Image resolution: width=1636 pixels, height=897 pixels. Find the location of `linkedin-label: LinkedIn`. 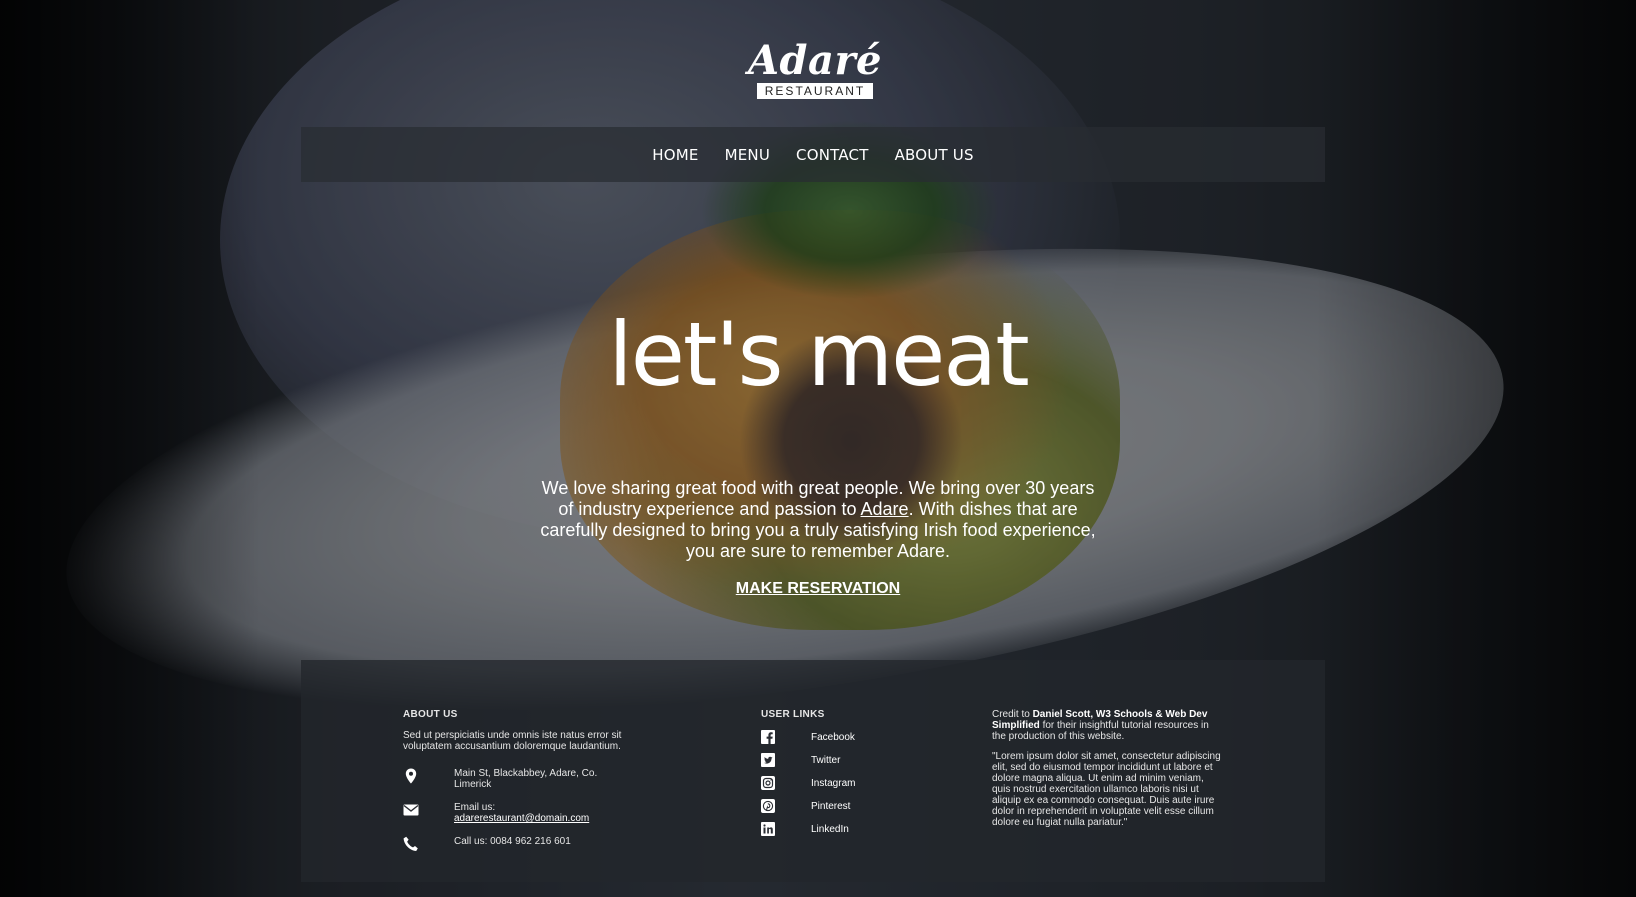

linkedin-label: LinkedIn is located at coordinates (830, 829).